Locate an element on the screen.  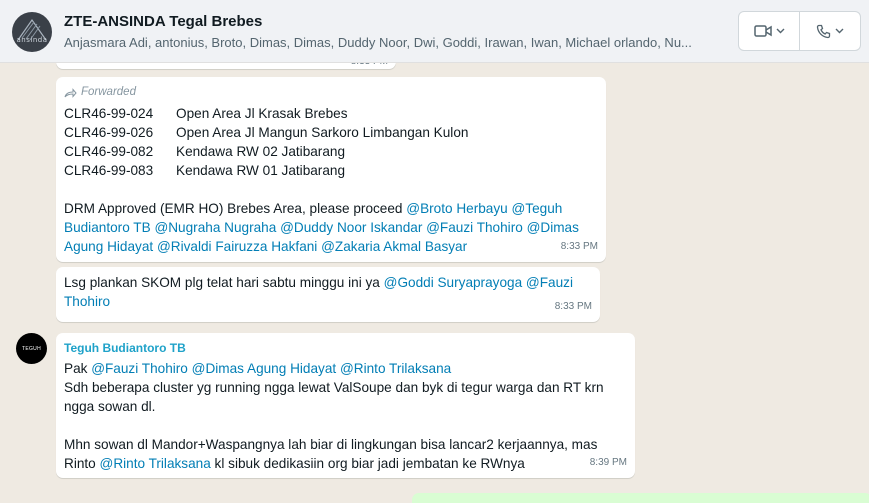
group-avatar-logo-text: ansinda is located at coordinates (32, 40).